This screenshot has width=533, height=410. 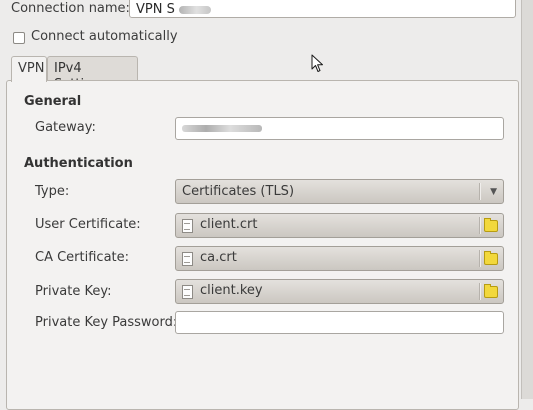 What do you see at coordinates (78, 163) in the screenshot?
I see `authentication-heading: Authentication` at bounding box center [78, 163].